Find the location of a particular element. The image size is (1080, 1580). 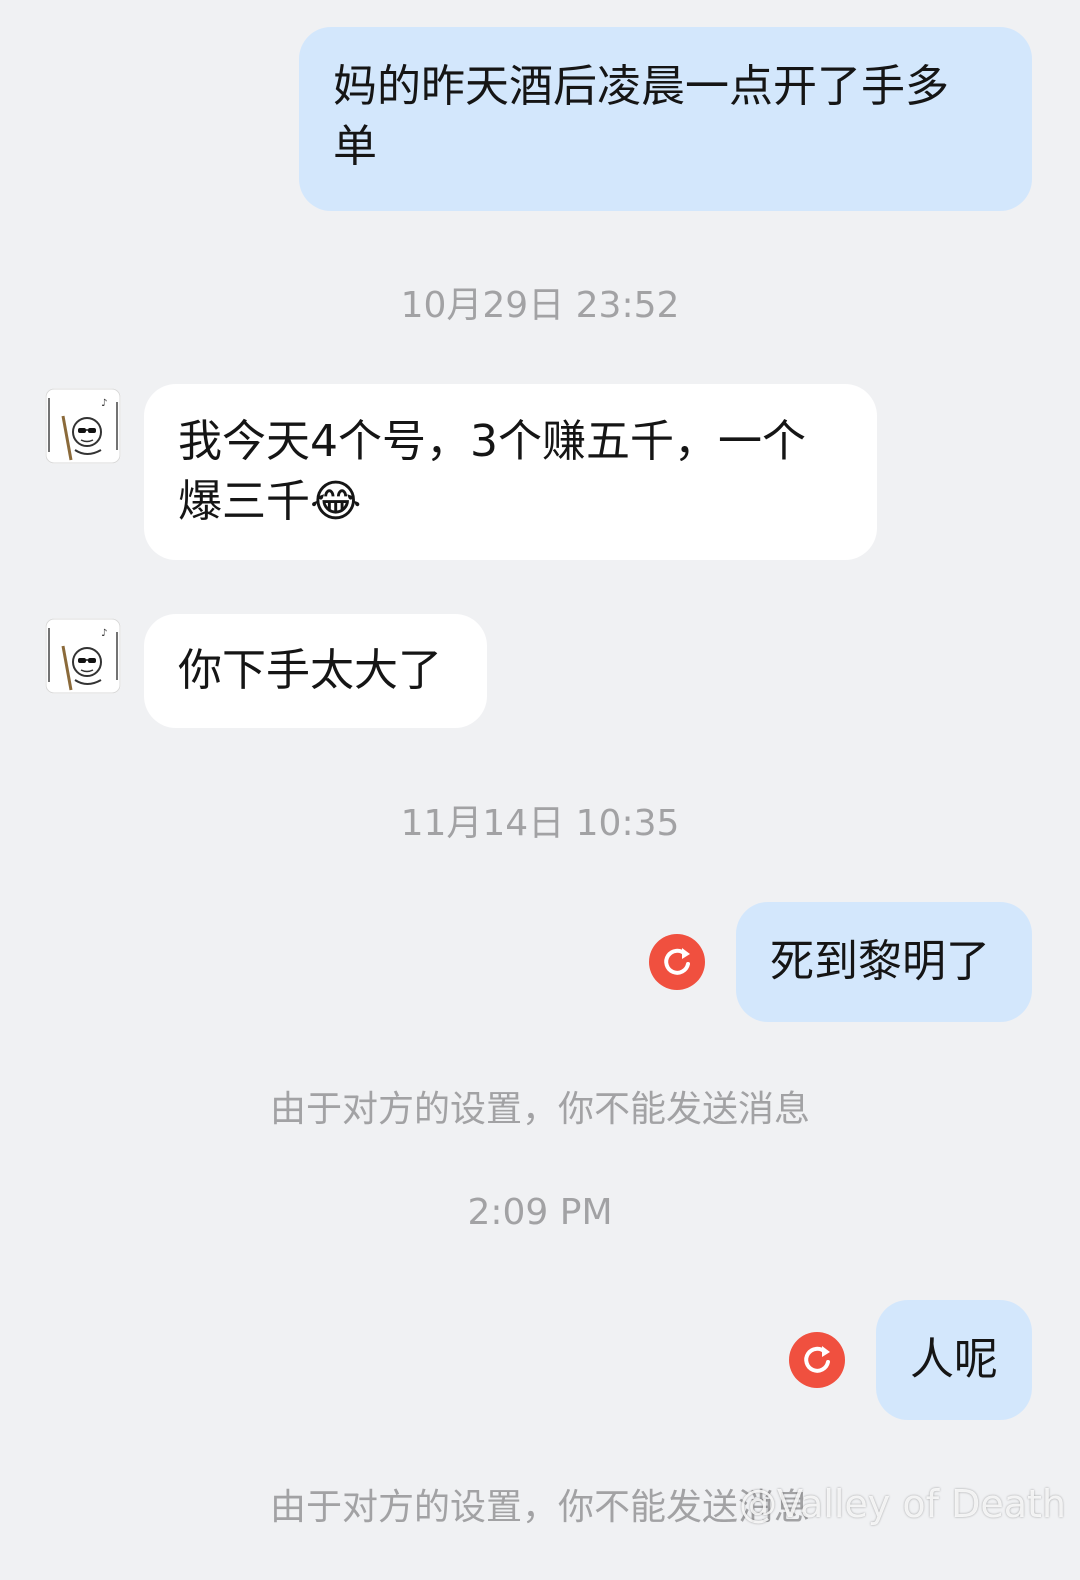

system-notice: 由于对方的设置，你不能发送消息 is located at coordinates (539, 1109).